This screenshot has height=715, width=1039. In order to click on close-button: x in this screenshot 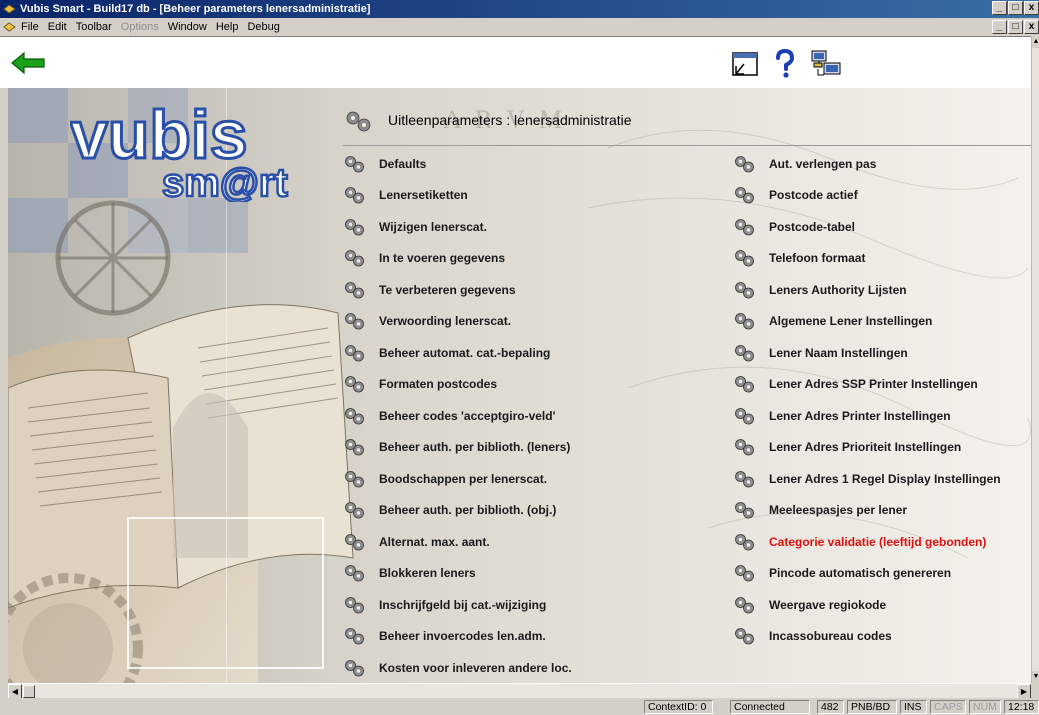, I will do `click(1031, 8)`.